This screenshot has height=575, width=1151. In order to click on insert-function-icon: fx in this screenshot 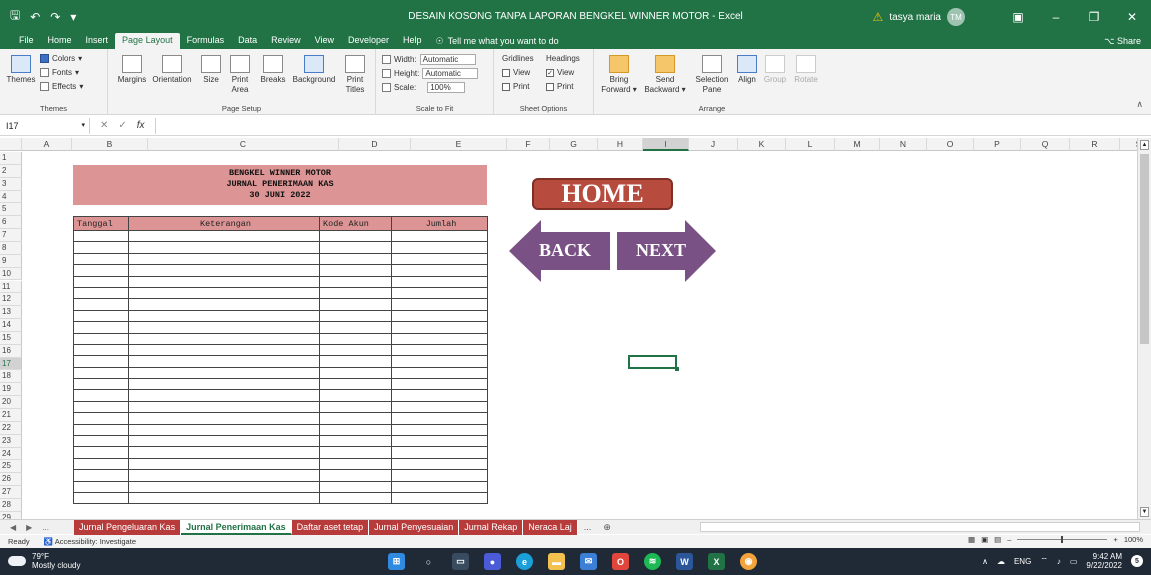, I will do `click(141, 125)`.